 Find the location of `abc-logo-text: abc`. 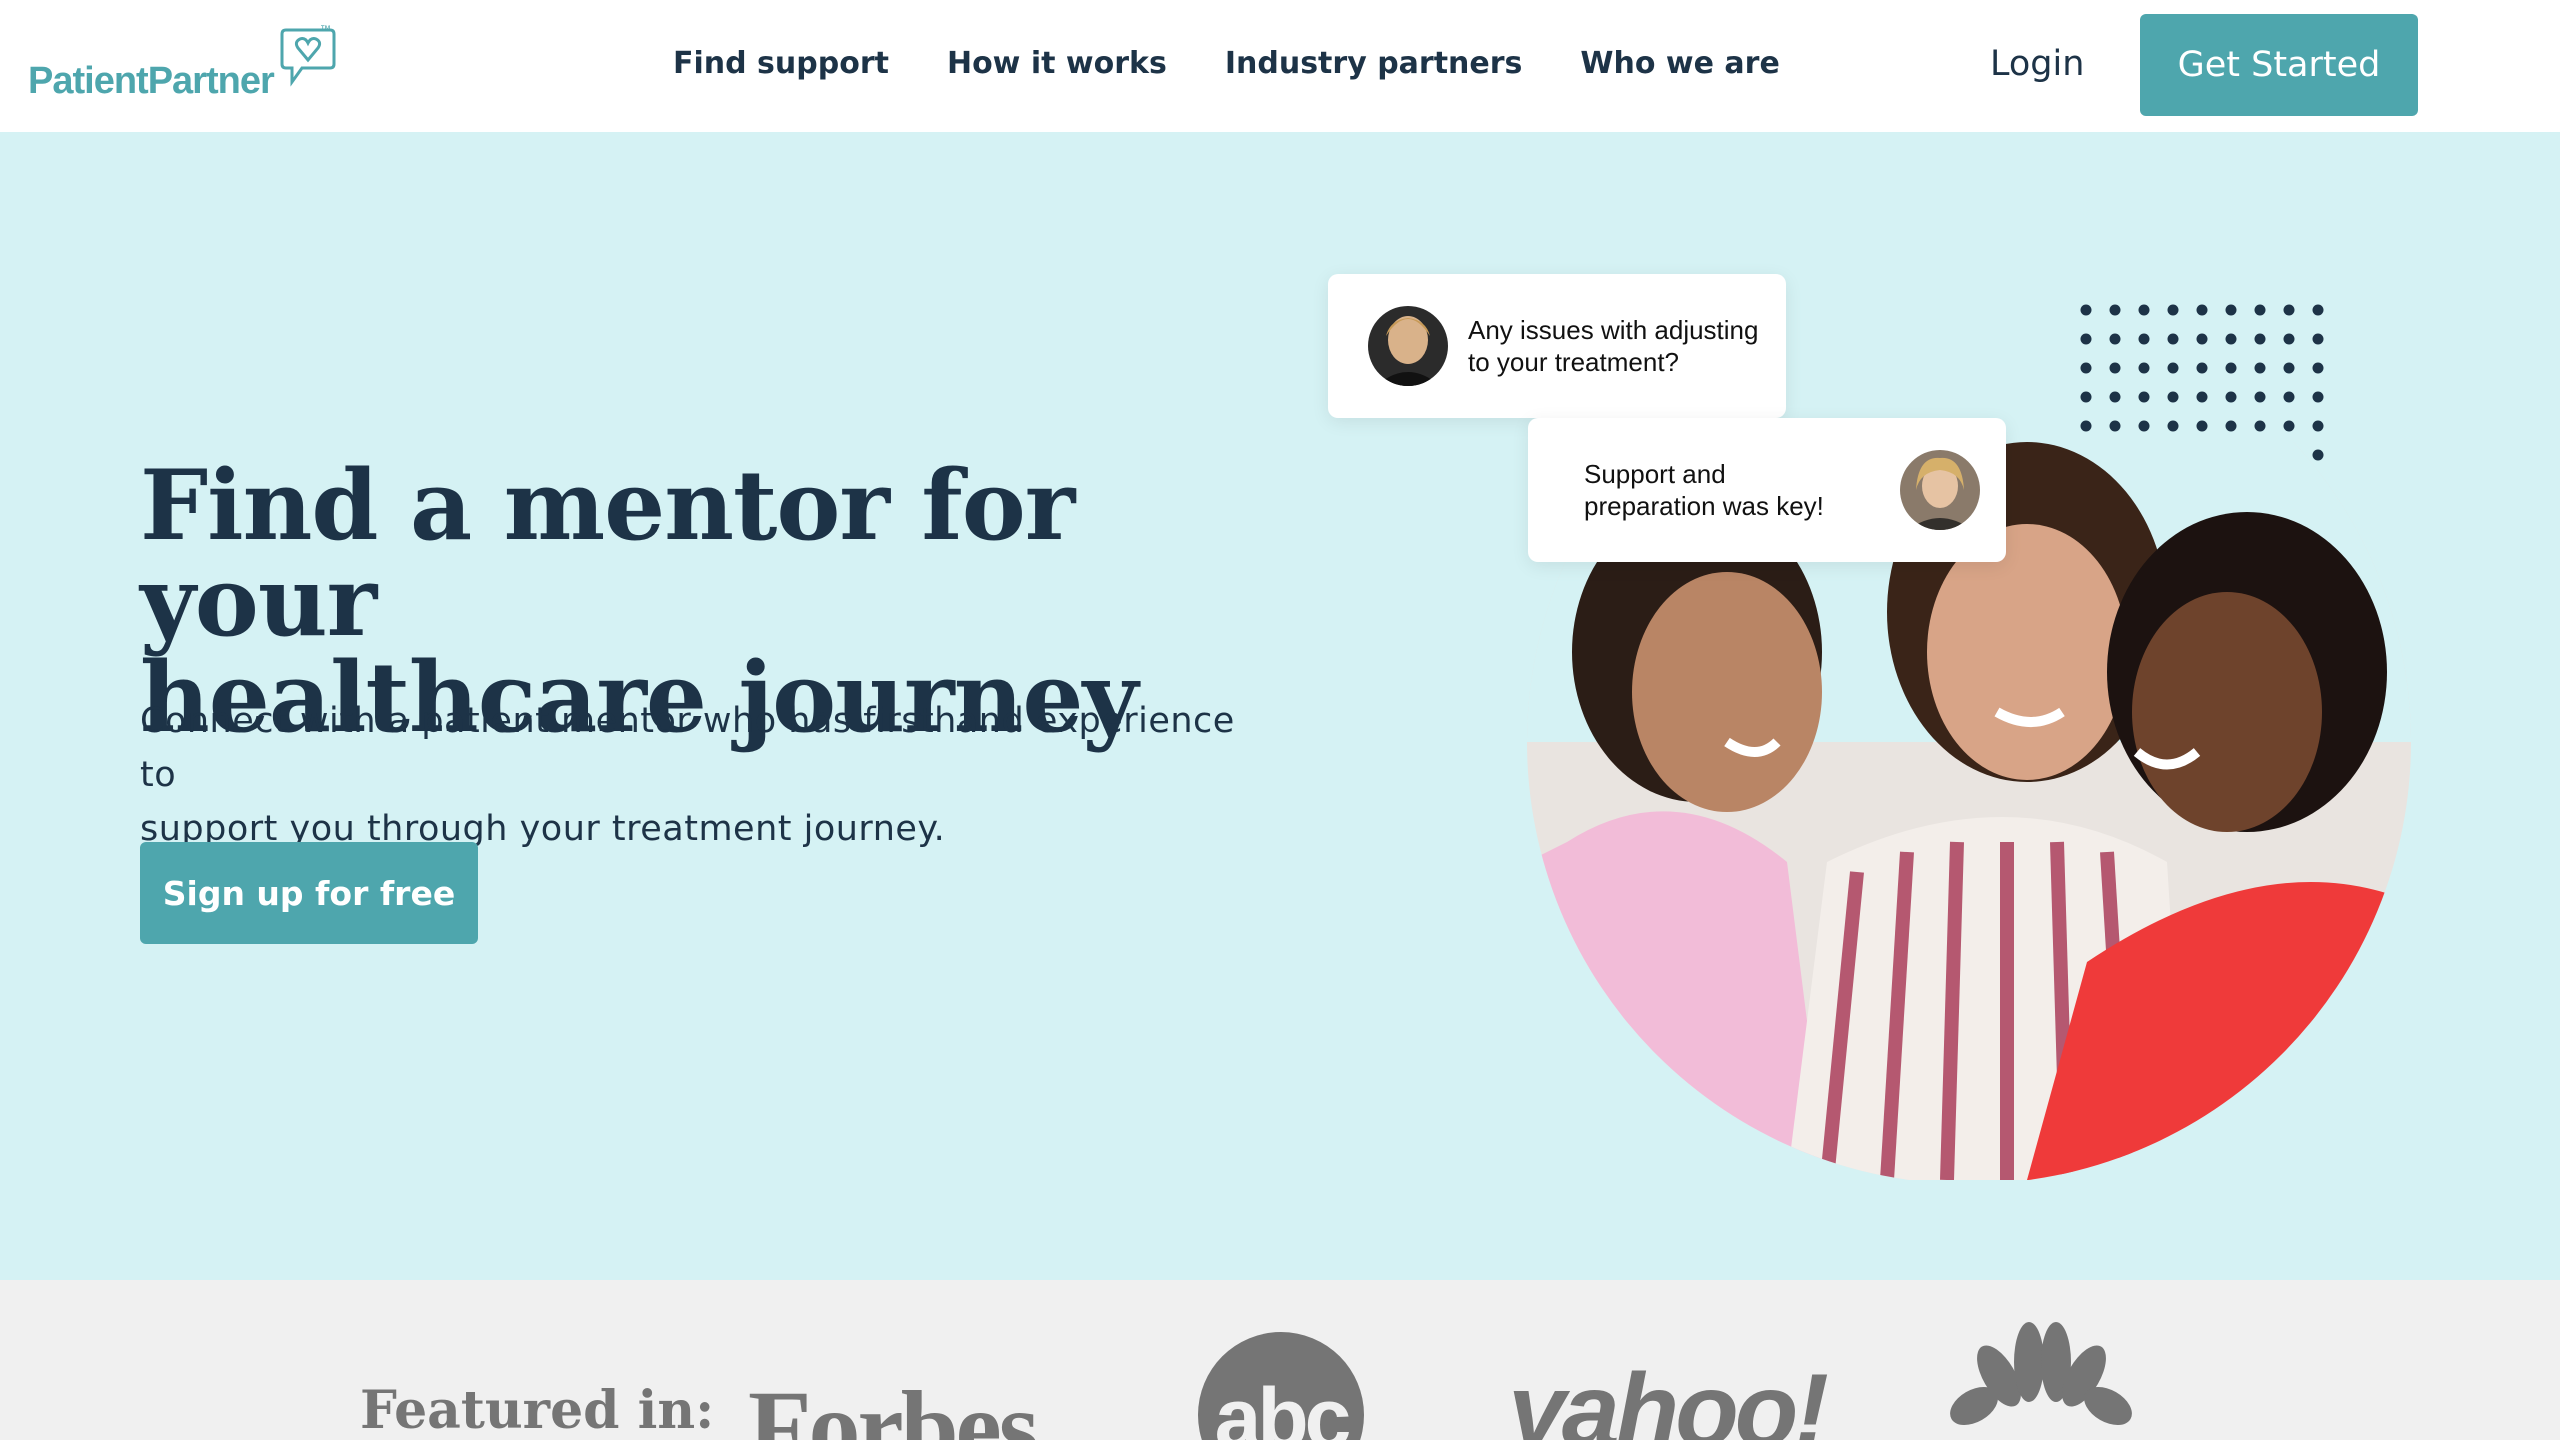

abc-logo-text: abc is located at coordinates (1283, 1405).